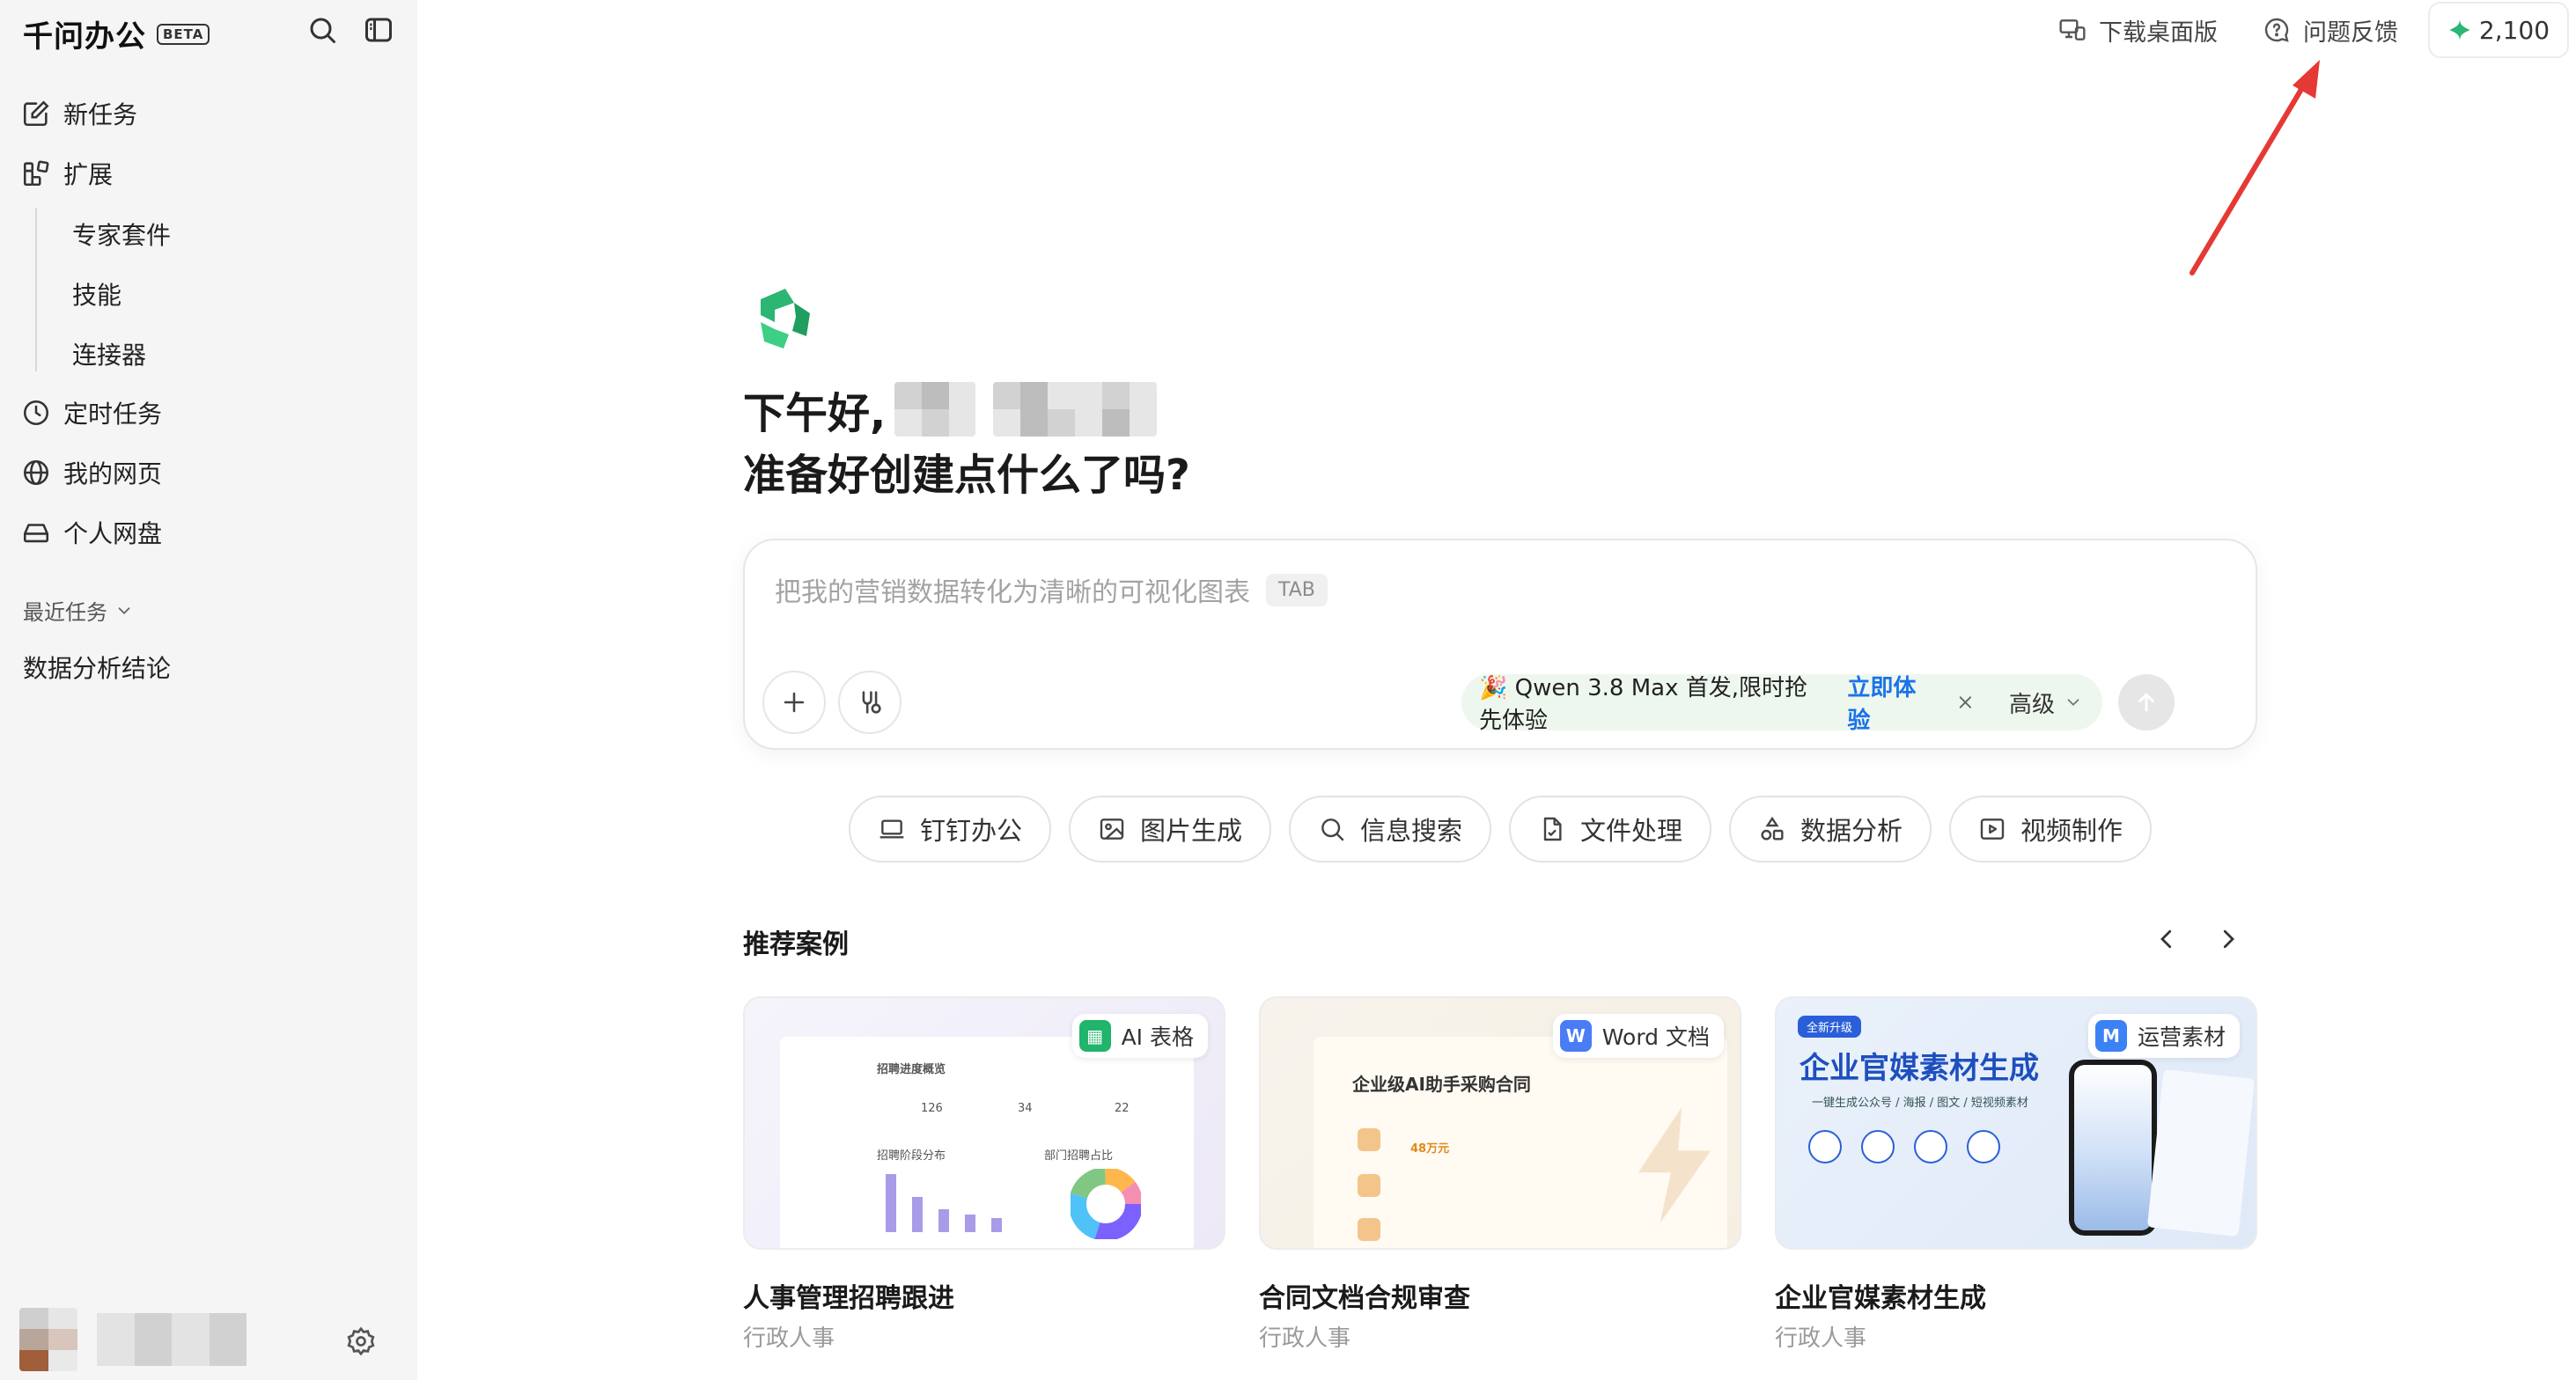 The height and width of the screenshot is (1380, 2576). I want to click on drive-icon, so click(36, 533).